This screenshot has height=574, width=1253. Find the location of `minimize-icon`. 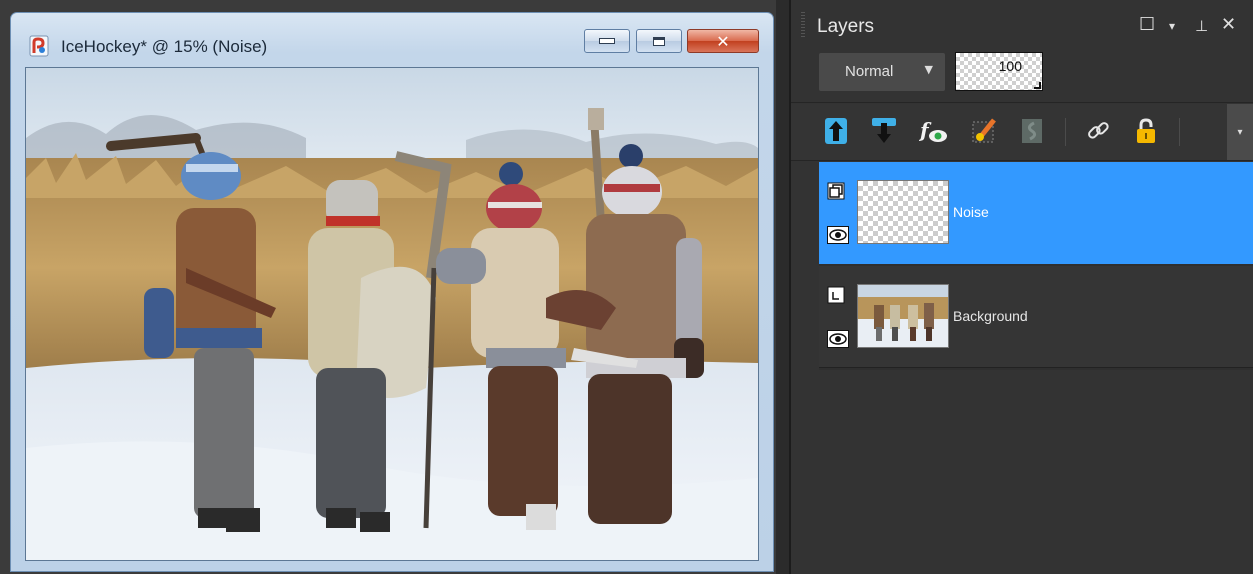

minimize-icon is located at coordinates (607, 41).